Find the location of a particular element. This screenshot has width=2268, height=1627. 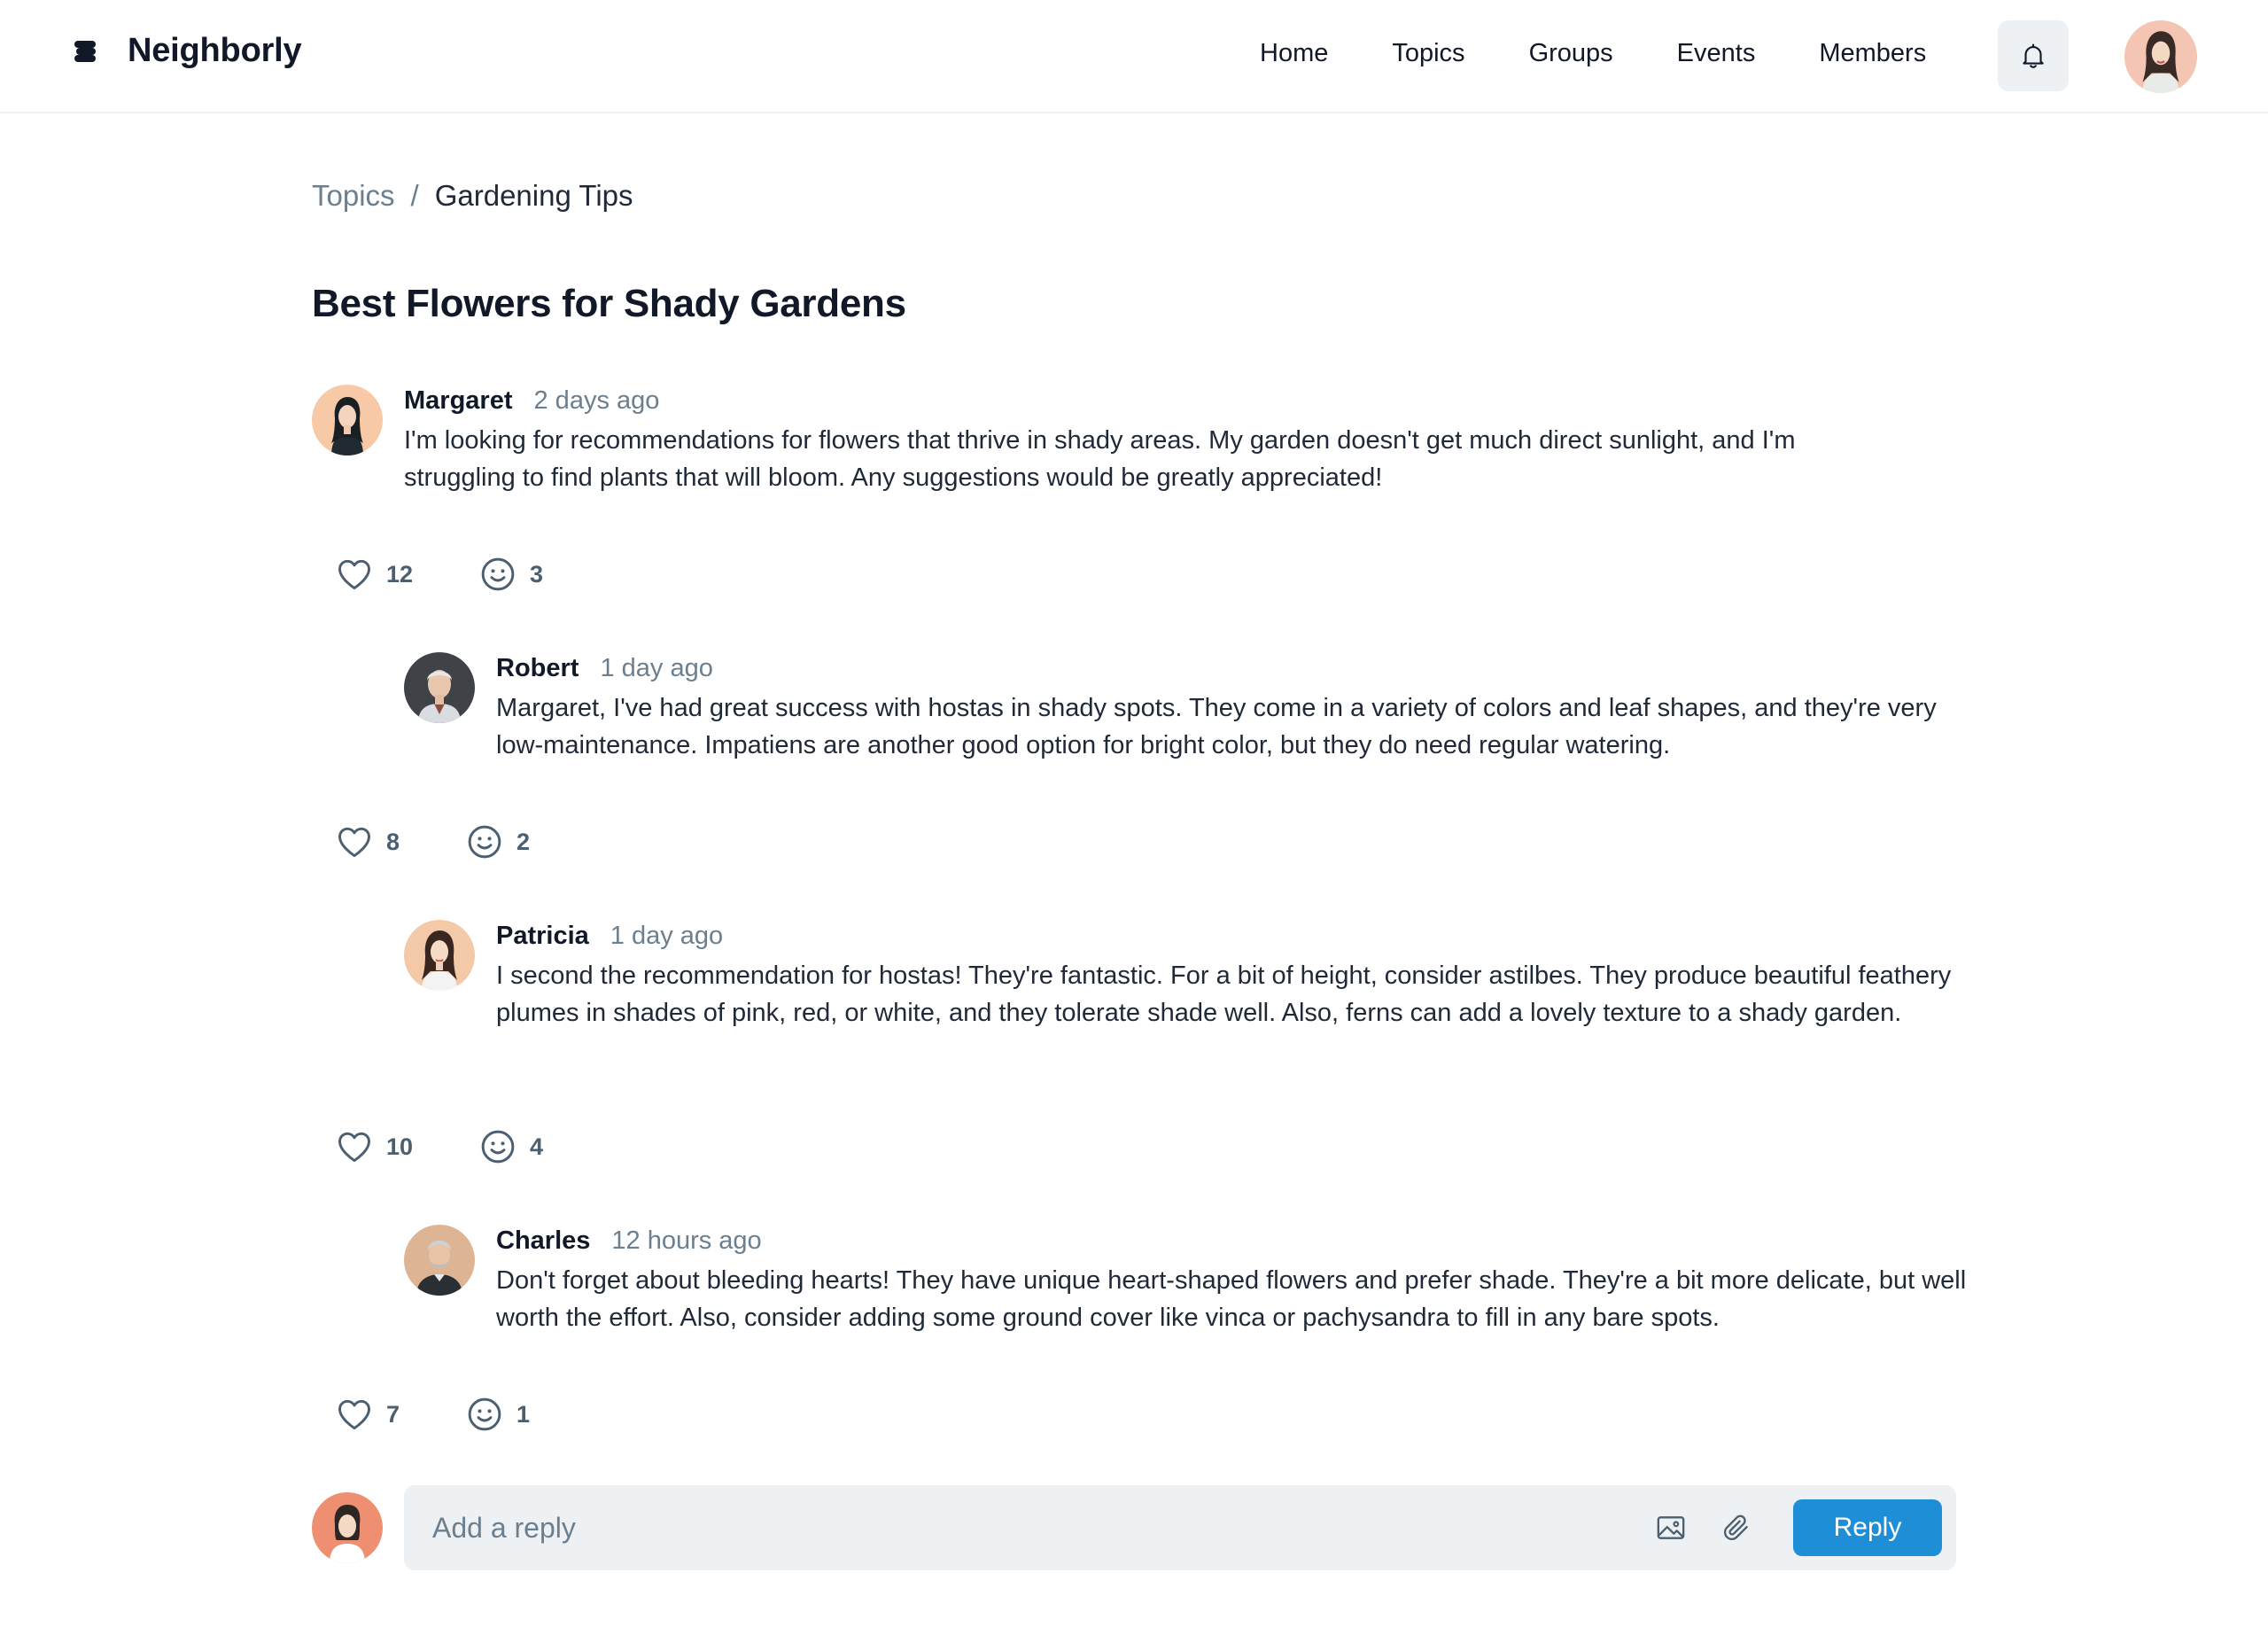

react-button: 1 is located at coordinates (497, 1414).